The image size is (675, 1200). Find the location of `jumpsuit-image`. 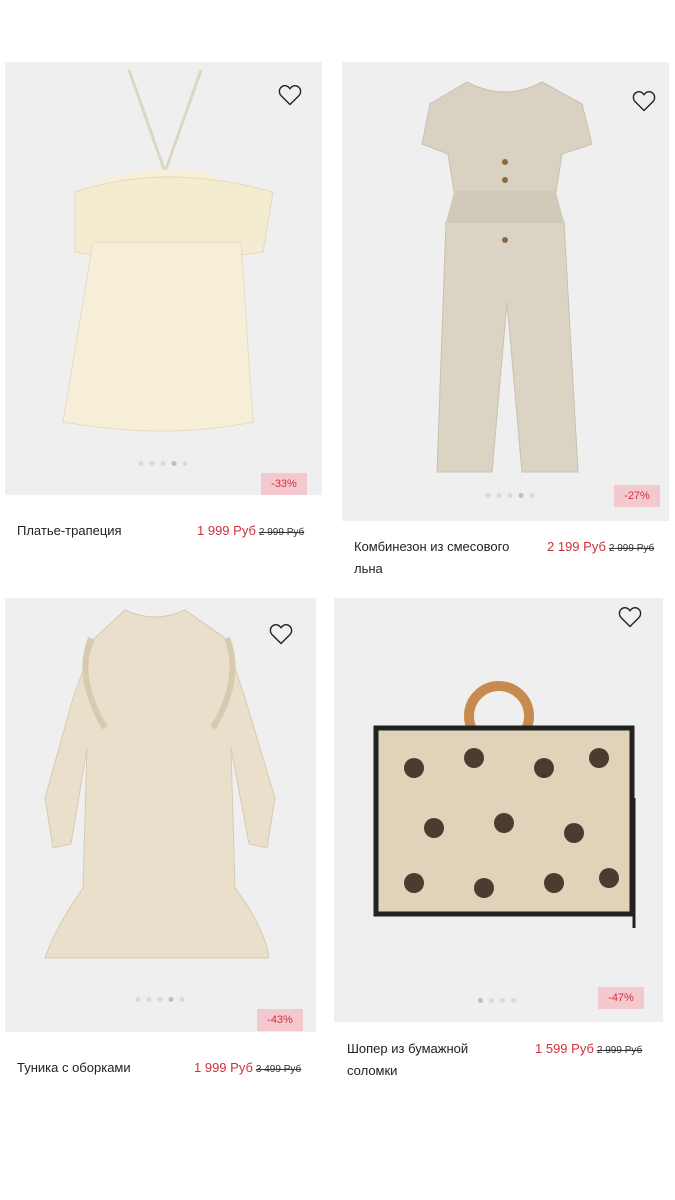

jumpsuit-image is located at coordinates (507, 277).